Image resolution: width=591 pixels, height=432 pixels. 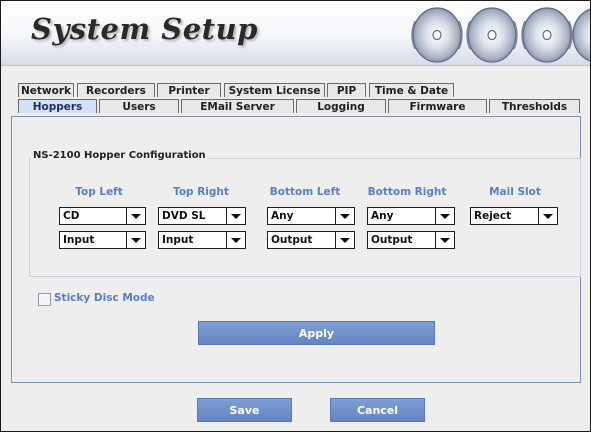 I want to click on select-value: DVD SL, so click(x=184, y=216).